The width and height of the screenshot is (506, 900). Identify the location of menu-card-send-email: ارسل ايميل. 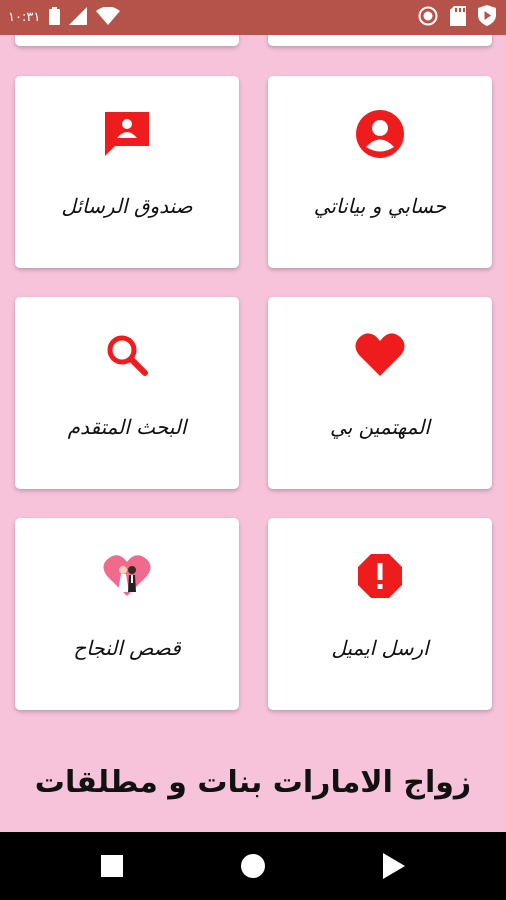
(380, 614).